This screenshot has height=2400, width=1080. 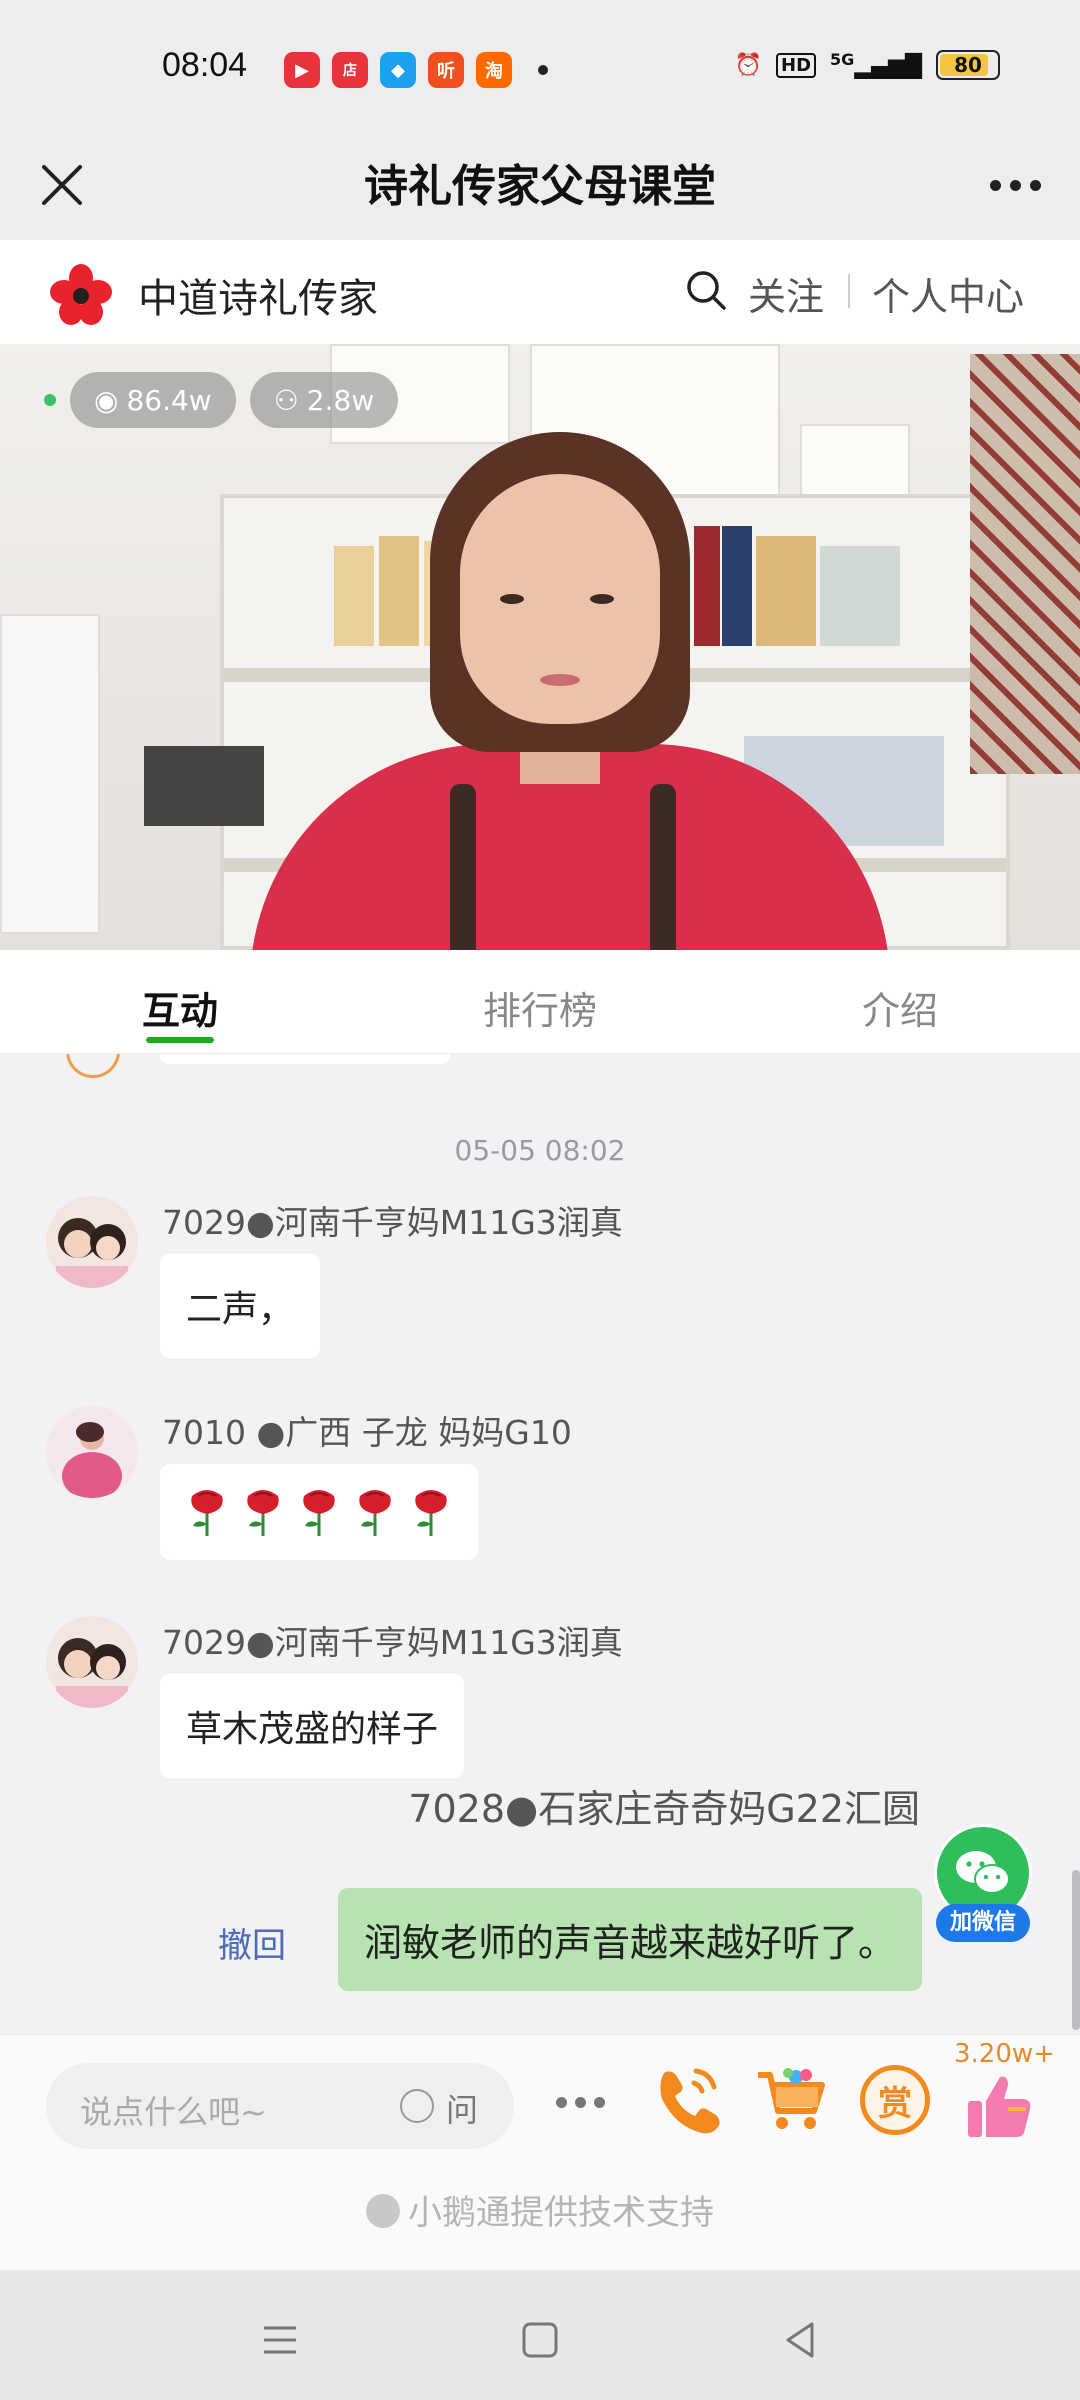 What do you see at coordinates (790, 2099) in the screenshot?
I see `shopping-cart-icon` at bounding box center [790, 2099].